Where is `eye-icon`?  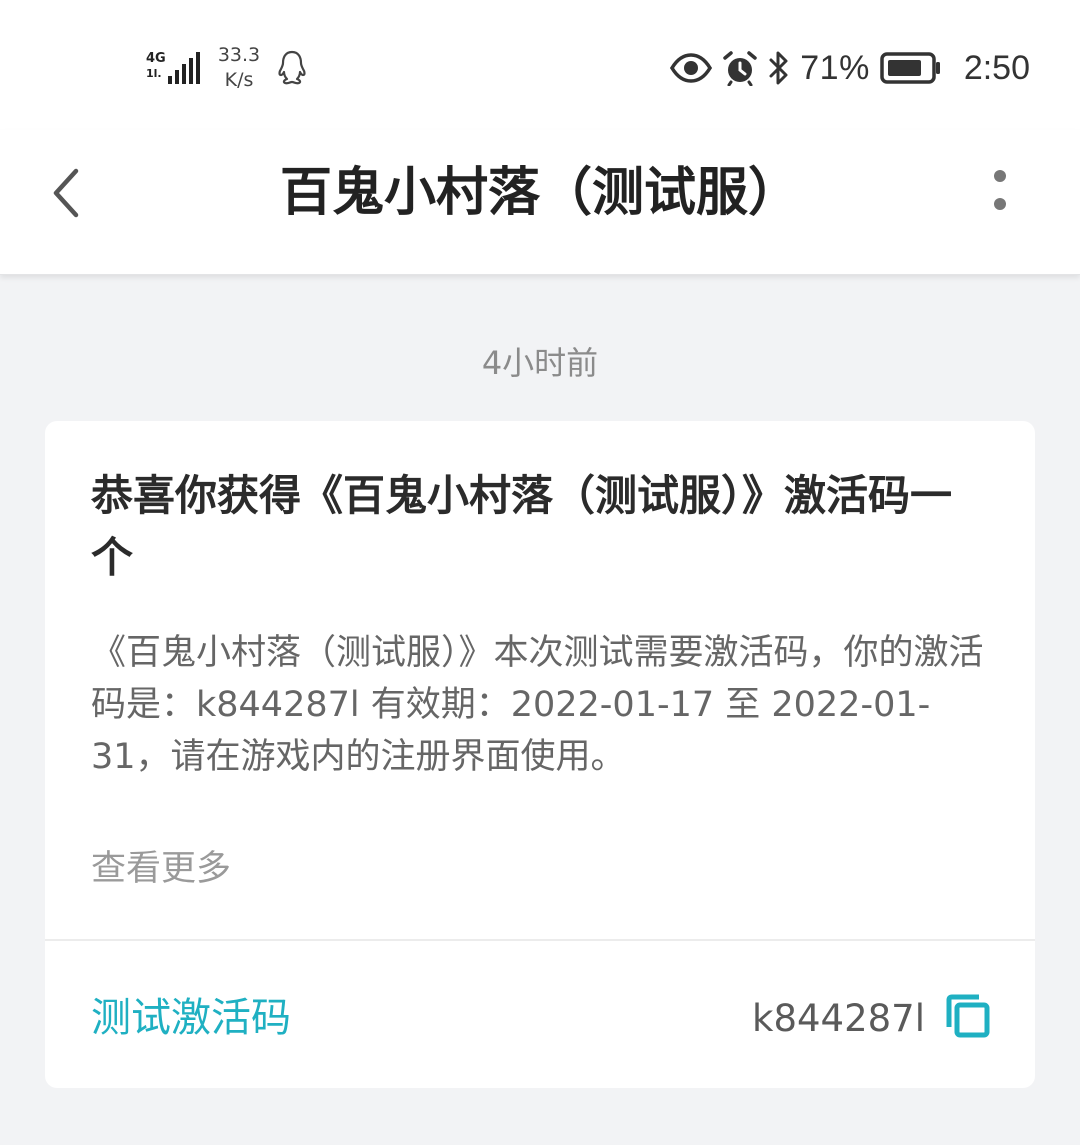
eye-icon is located at coordinates (691, 68).